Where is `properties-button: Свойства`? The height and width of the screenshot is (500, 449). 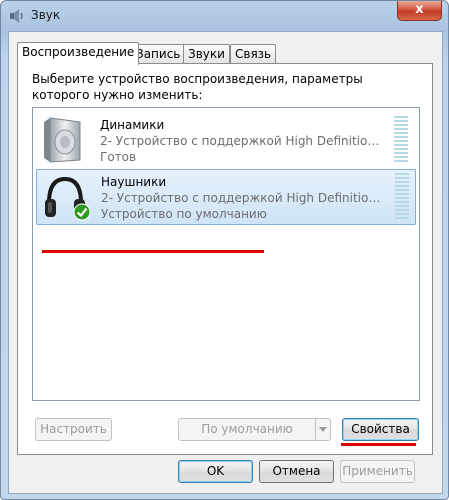
properties-button: Свойства is located at coordinates (380, 429).